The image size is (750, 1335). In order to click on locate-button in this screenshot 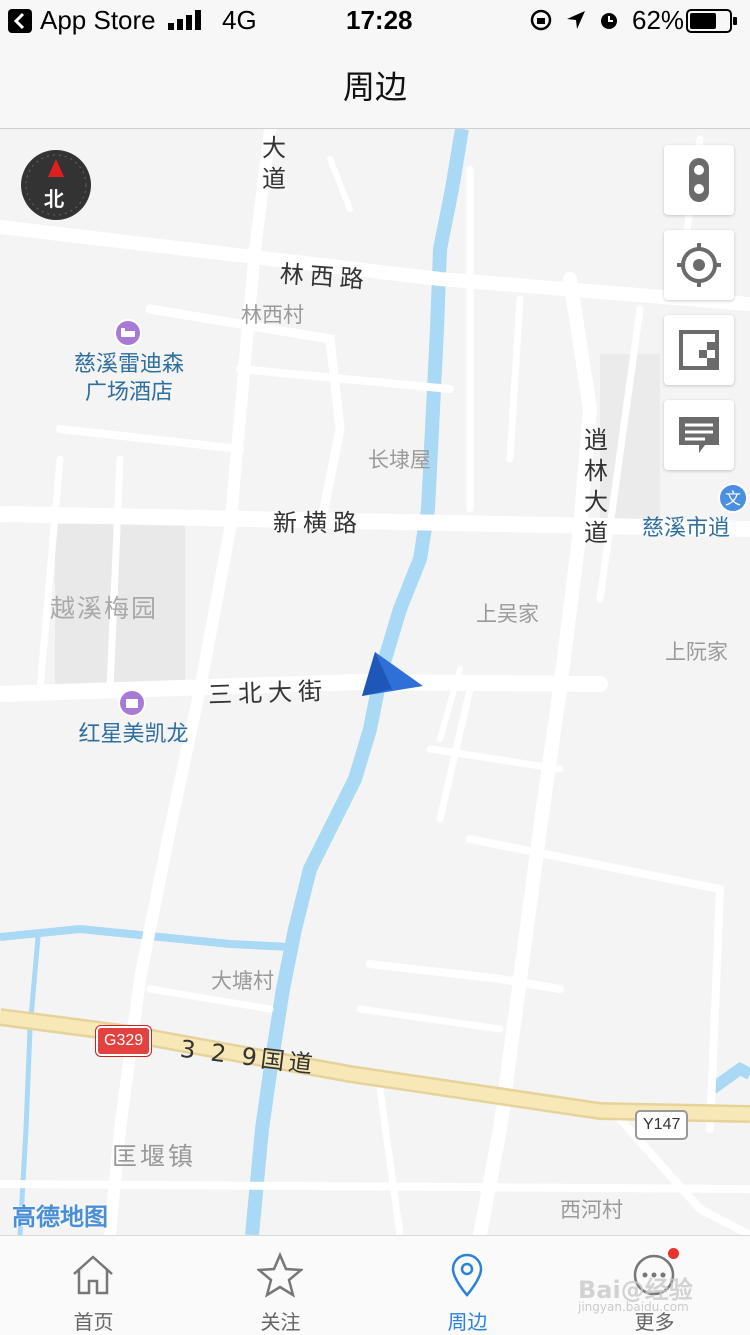, I will do `click(699, 265)`.